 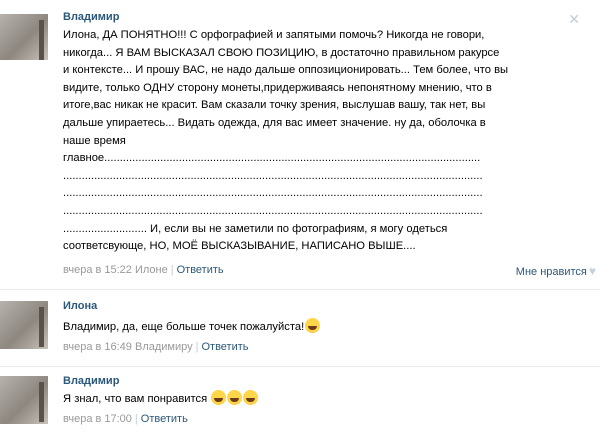 What do you see at coordinates (151, 270) in the screenshot?
I see `reply-to: Илоне` at bounding box center [151, 270].